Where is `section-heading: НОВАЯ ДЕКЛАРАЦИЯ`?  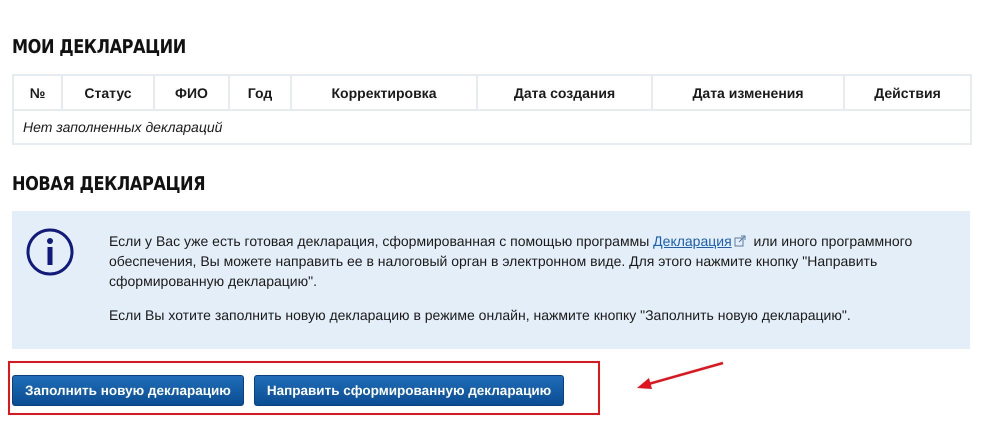
section-heading: НОВАЯ ДЕКЛАРАЦИЯ is located at coordinates (109, 184).